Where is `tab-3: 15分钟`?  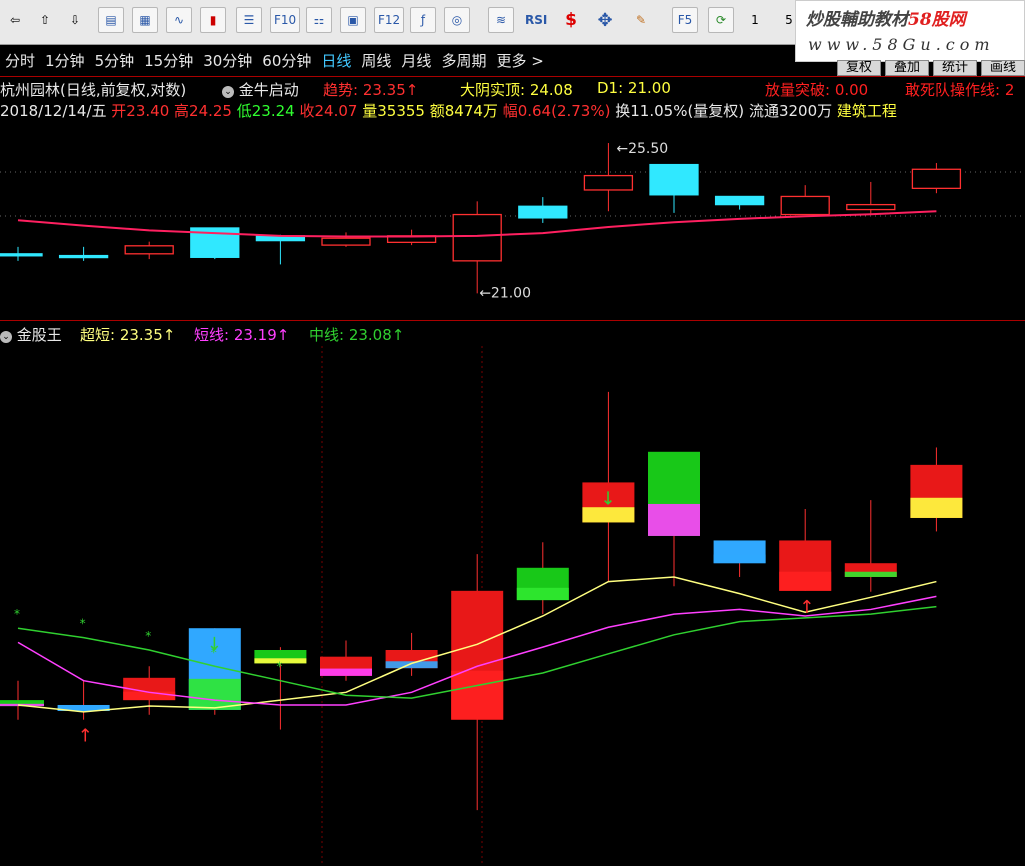 tab-3: 15分钟 is located at coordinates (168, 60).